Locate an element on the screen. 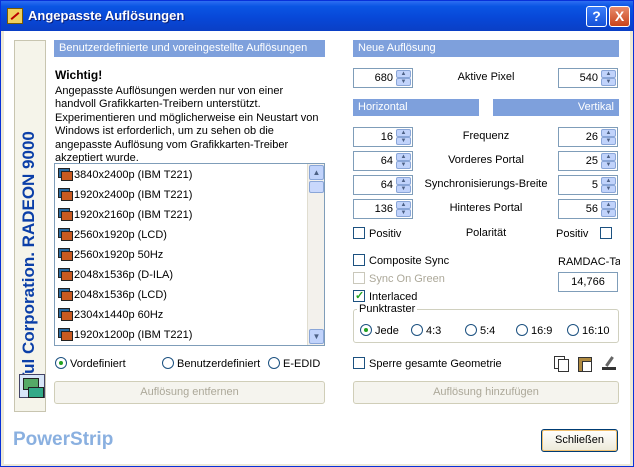 The width and height of the screenshot is (634, 467). title-bar: Angepasste Auflösungen ? X is located at coordinates (317, 16).